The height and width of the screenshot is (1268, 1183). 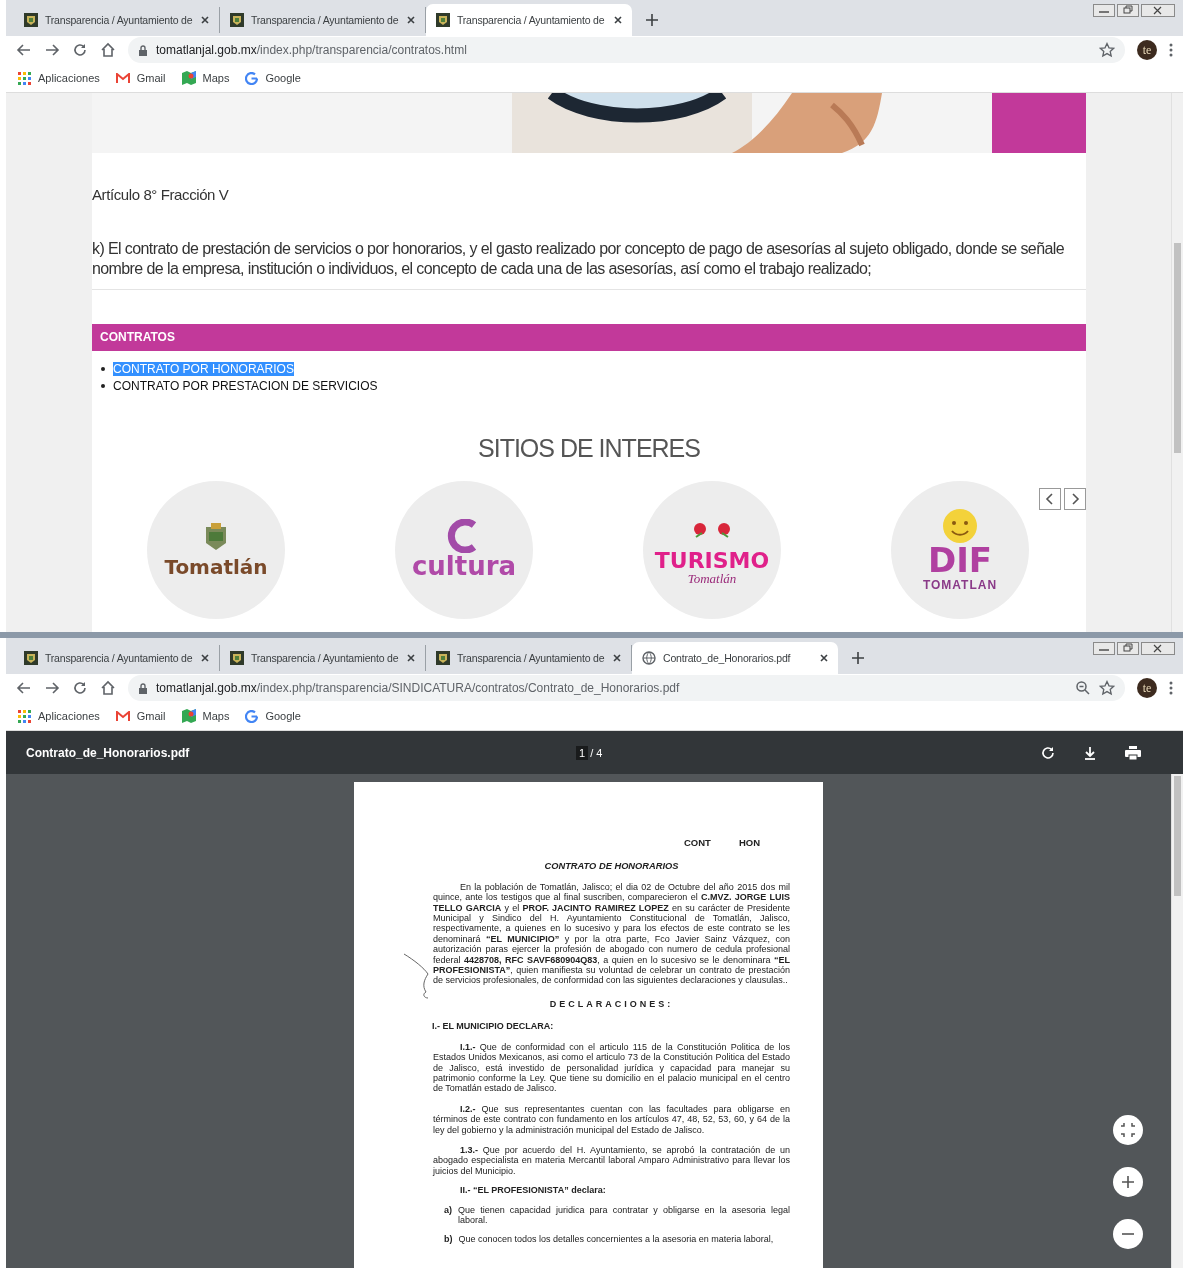 What do you see at coordinates (1128, 1182) in the screenshot?
I see `zoom-in-icon` at bounding box center [1128, 1182].